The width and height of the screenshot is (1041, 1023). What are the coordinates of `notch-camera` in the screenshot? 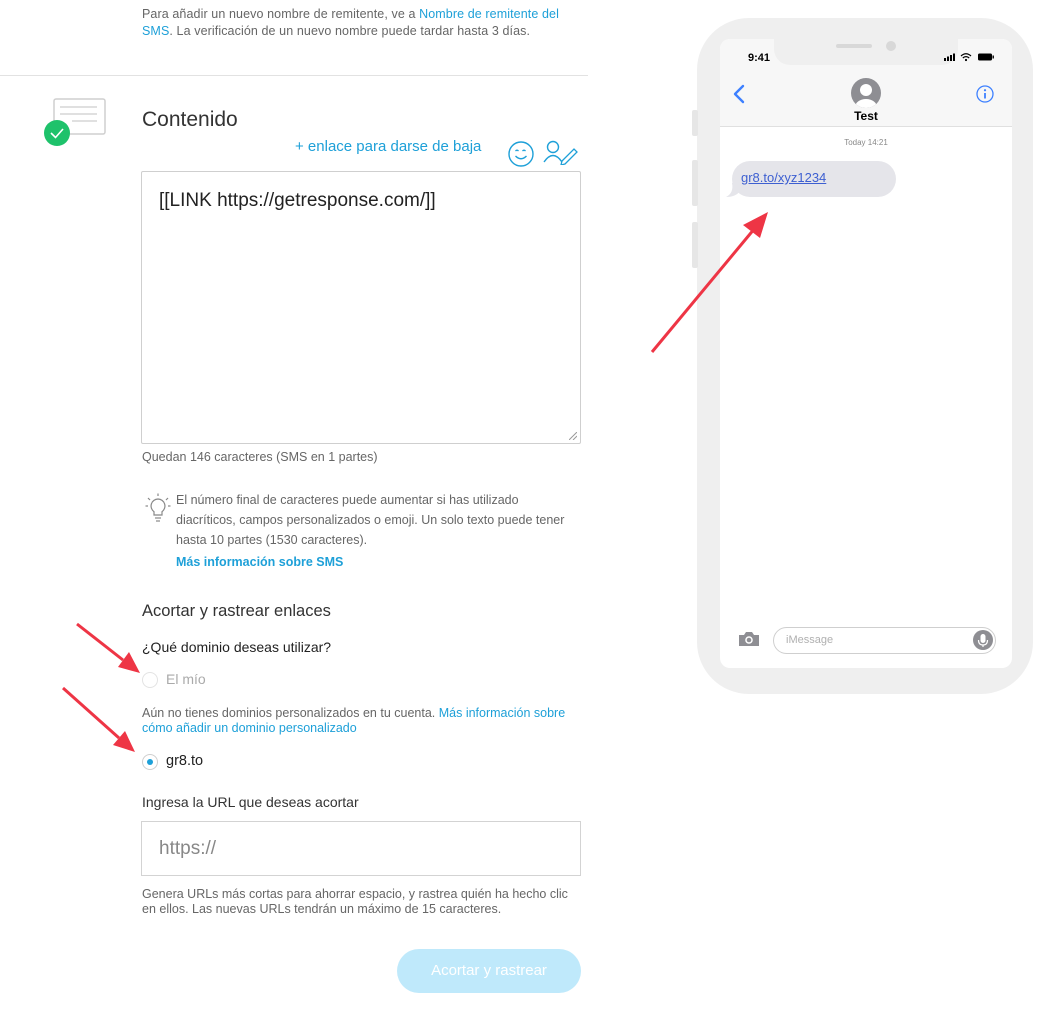 It's located at (891, 46).